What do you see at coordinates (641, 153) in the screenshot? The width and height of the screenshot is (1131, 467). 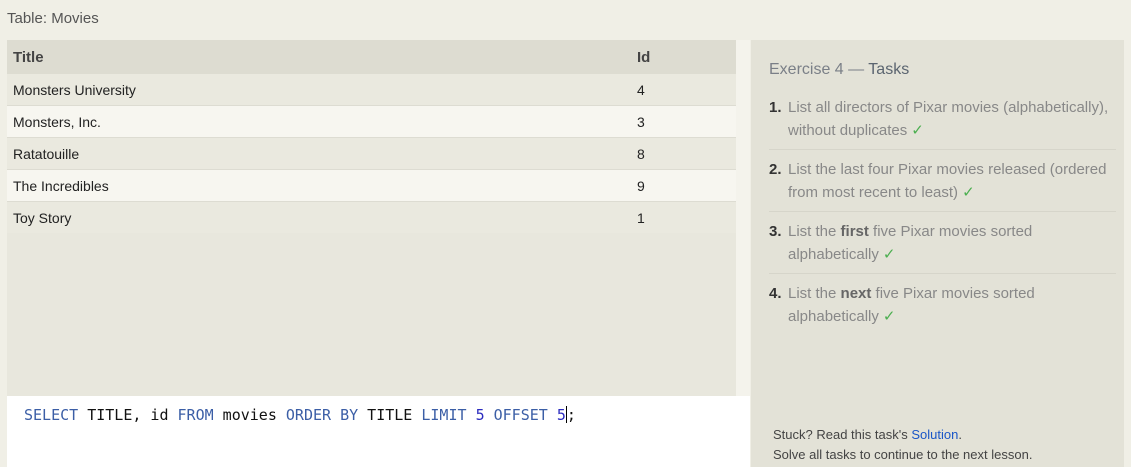 I see `cell-id: 8` at bounding box center [641, 153].